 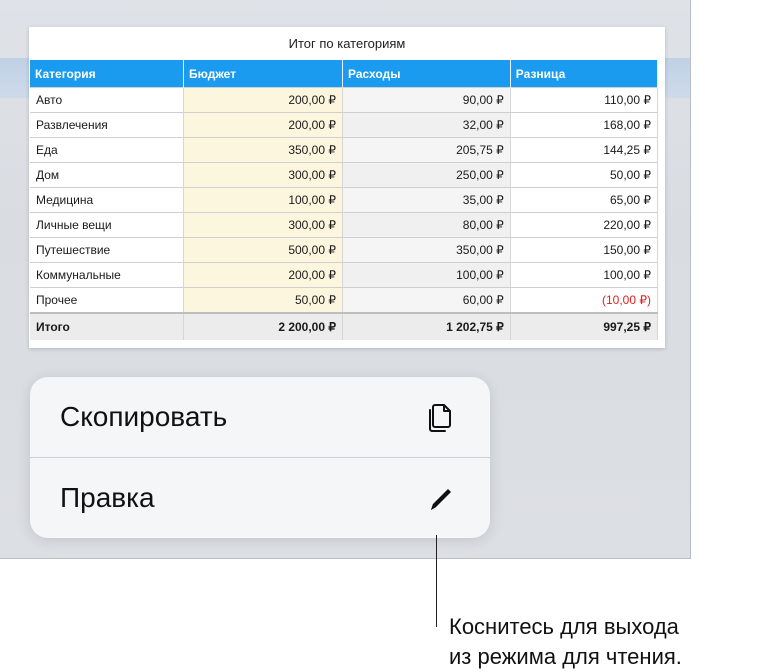 I want to click on table-total-row: Итого 2 200,00 ₽ 1 202,75 ₽ 997,25 ₽, so click(x=344, y=326).